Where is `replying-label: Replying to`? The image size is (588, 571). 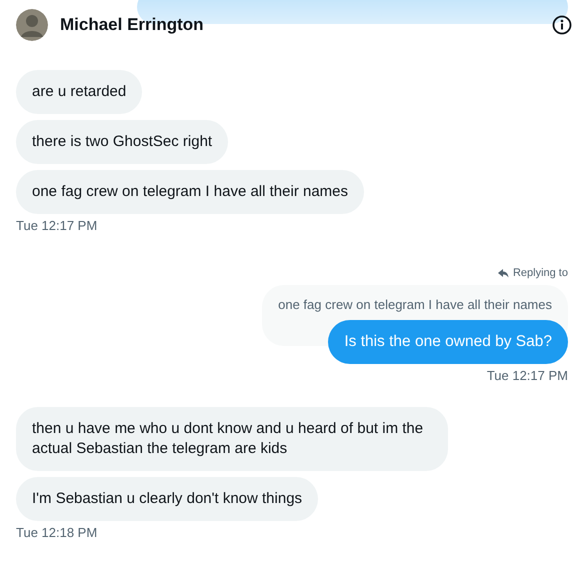 replying-label: Replying to is located at coordinates (540, 273).